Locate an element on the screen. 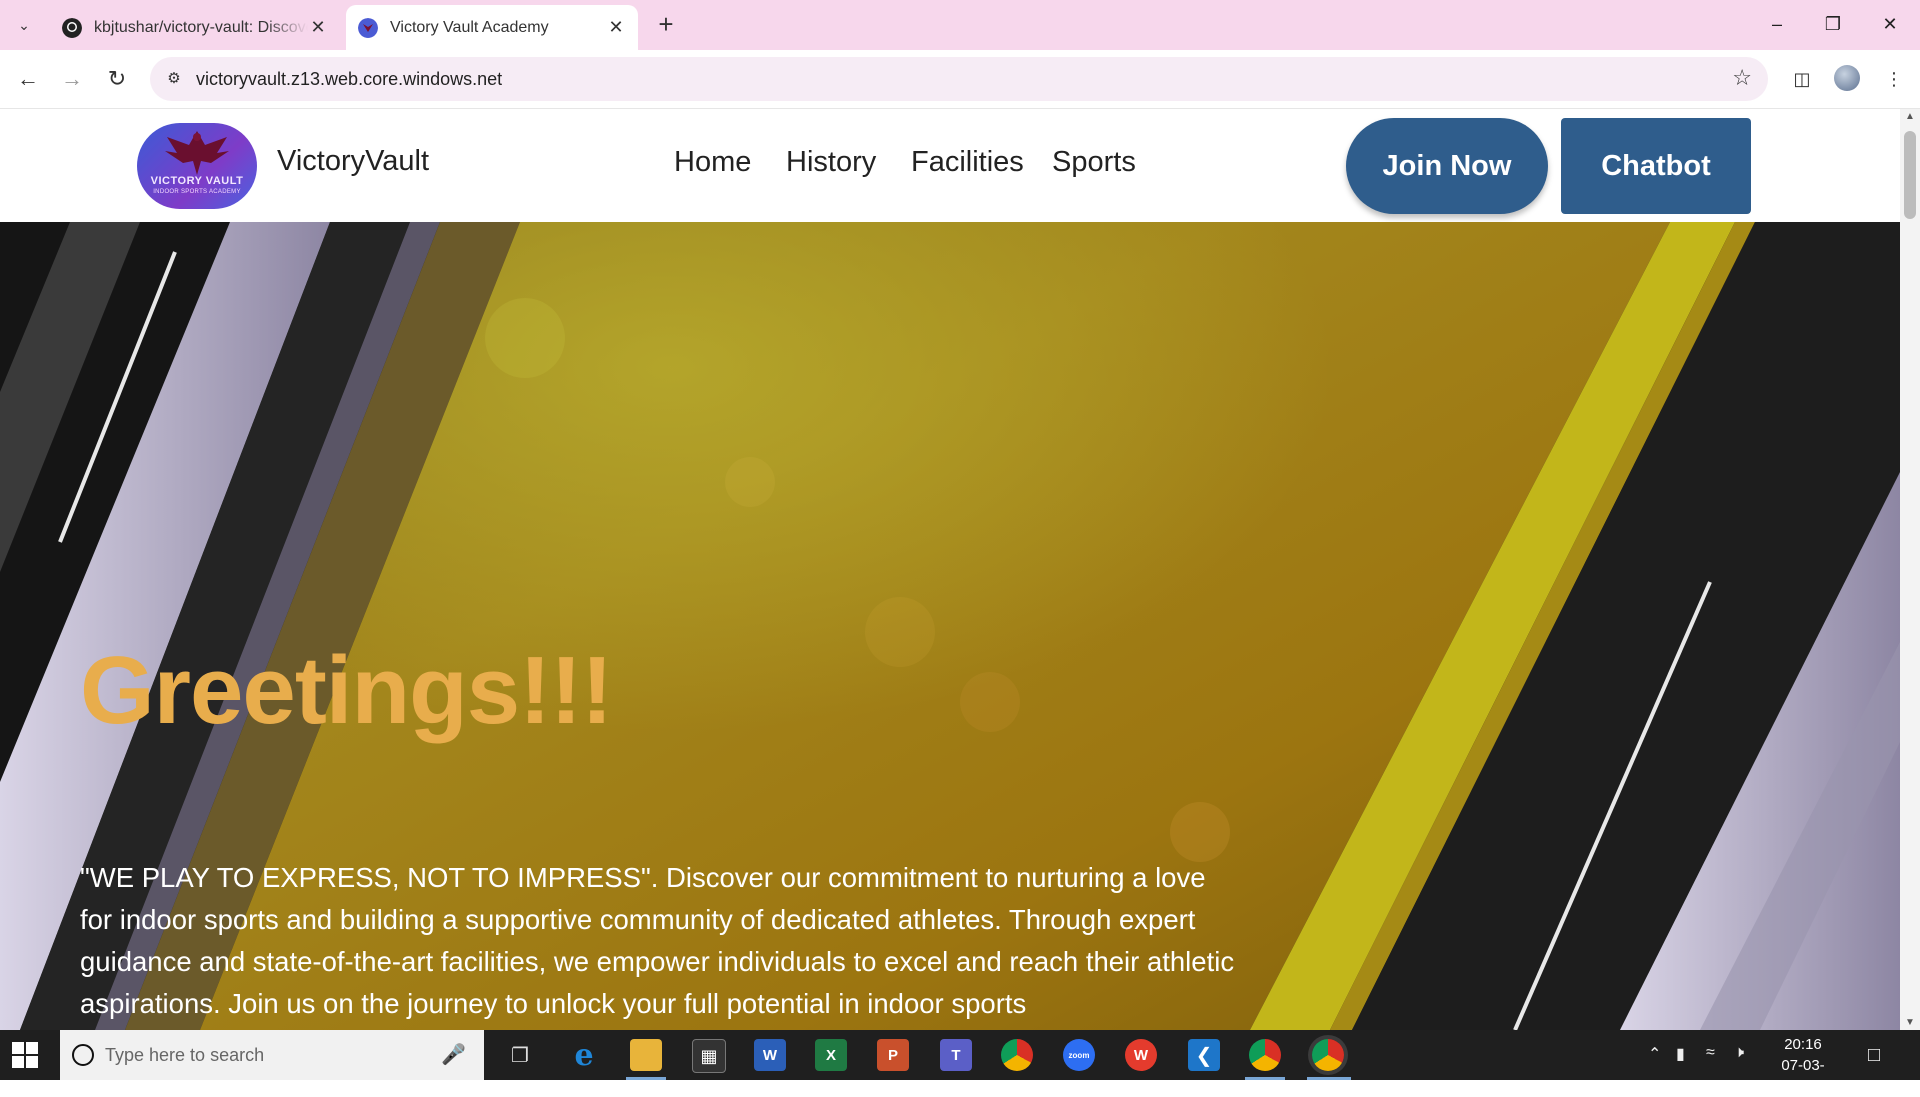  zoom-icon: zoom is located at coordinates (1079, 1055).